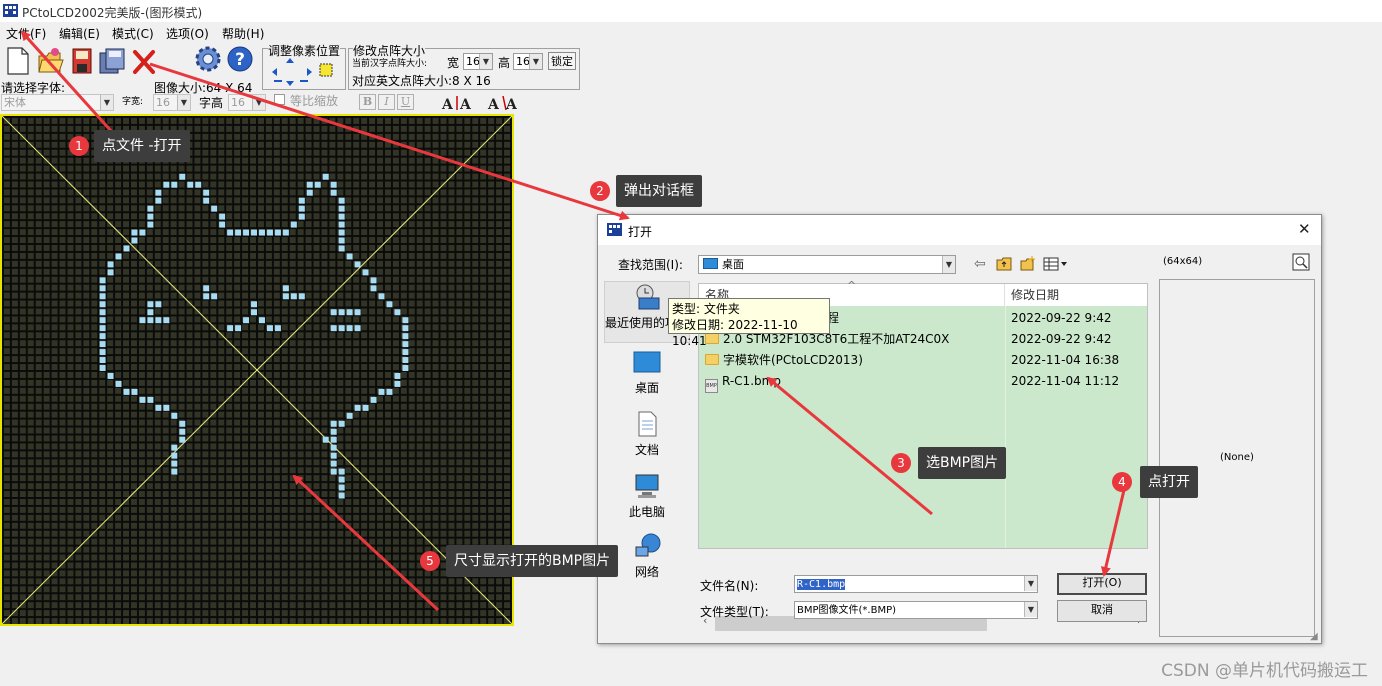  What do you see at coordinates (959, 230) in the screenshot?
I see `dialog-title-bar: 打开 ✕` at bounding box center [959, 230].